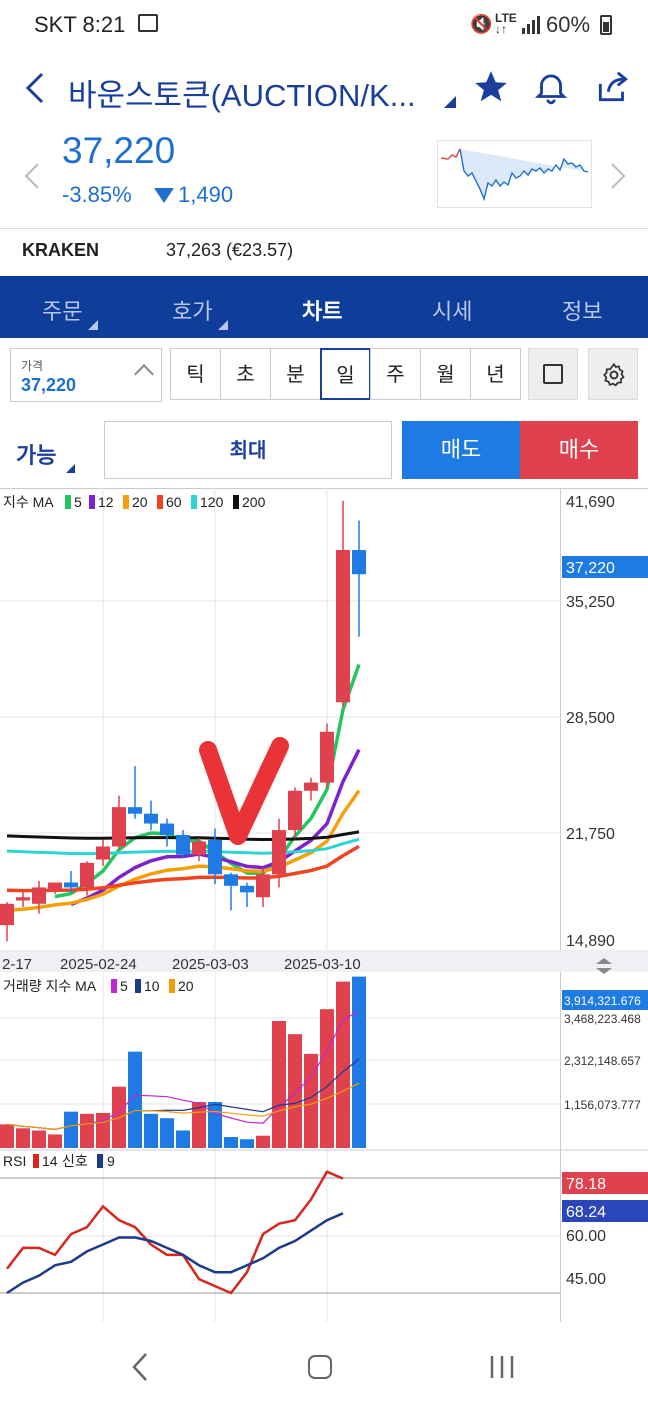  What do you see at coordinates (582, 310) in the screenshot?
I see `tab-info: 정보` at bounding box center [582, 310].